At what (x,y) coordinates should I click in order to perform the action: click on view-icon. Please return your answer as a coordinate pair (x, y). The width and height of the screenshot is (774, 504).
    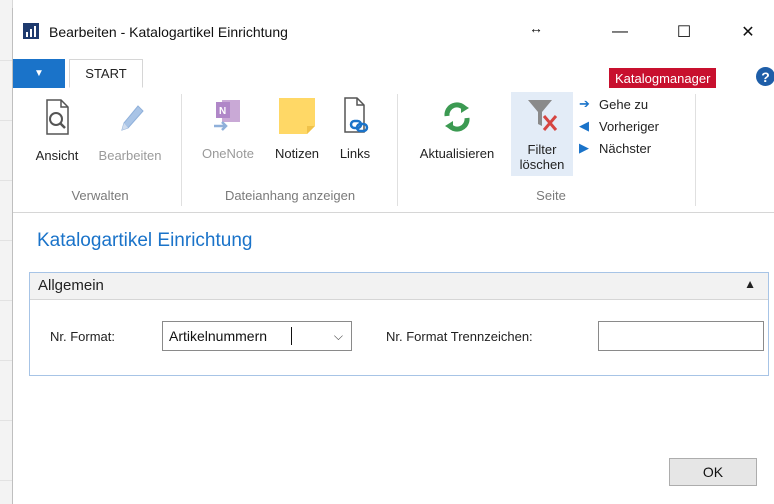
    Looking at the image, I should click on (57, 117).